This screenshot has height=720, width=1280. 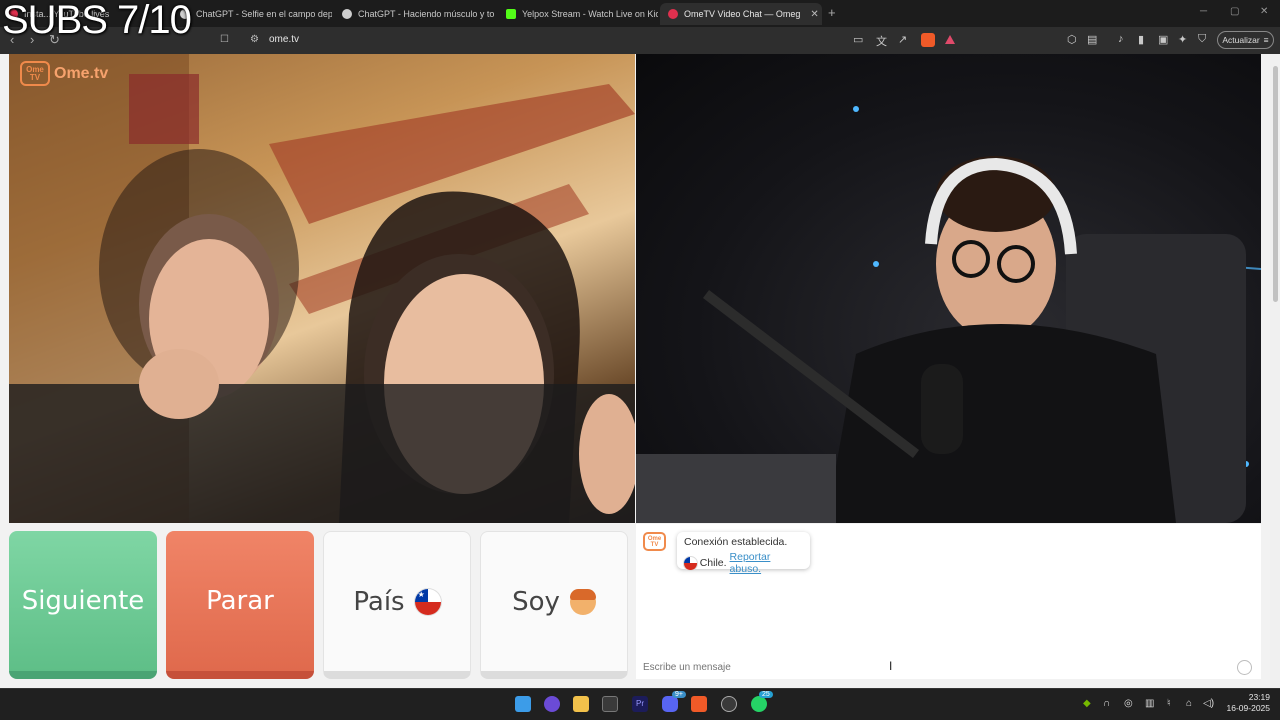 What do you see at coordinates (950, 39) in the screenshot?
I see `brave-rewards-icon` at bounding box center [950, 39].